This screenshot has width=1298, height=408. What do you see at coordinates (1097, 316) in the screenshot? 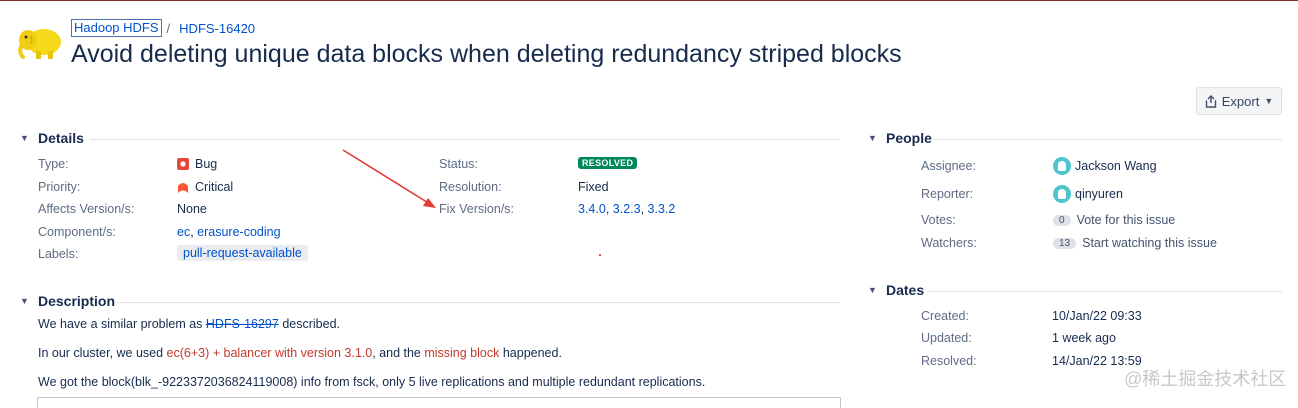
I see `created-value: 10/Jan/22 09:33` at bounding box center [1097, 316].